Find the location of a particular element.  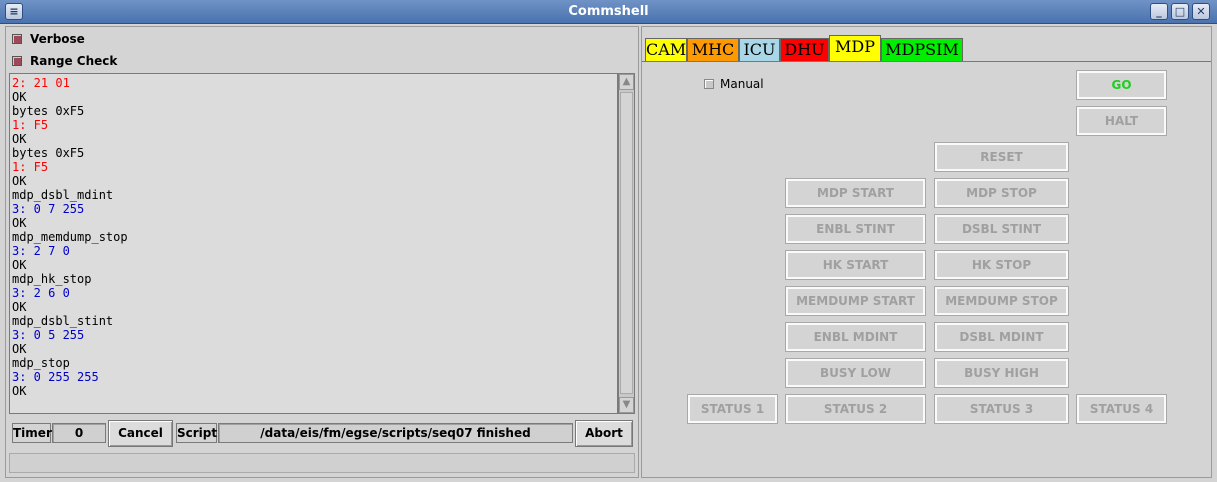

console-line: mdp_memdump_stop is located at coordinates (70, 237).